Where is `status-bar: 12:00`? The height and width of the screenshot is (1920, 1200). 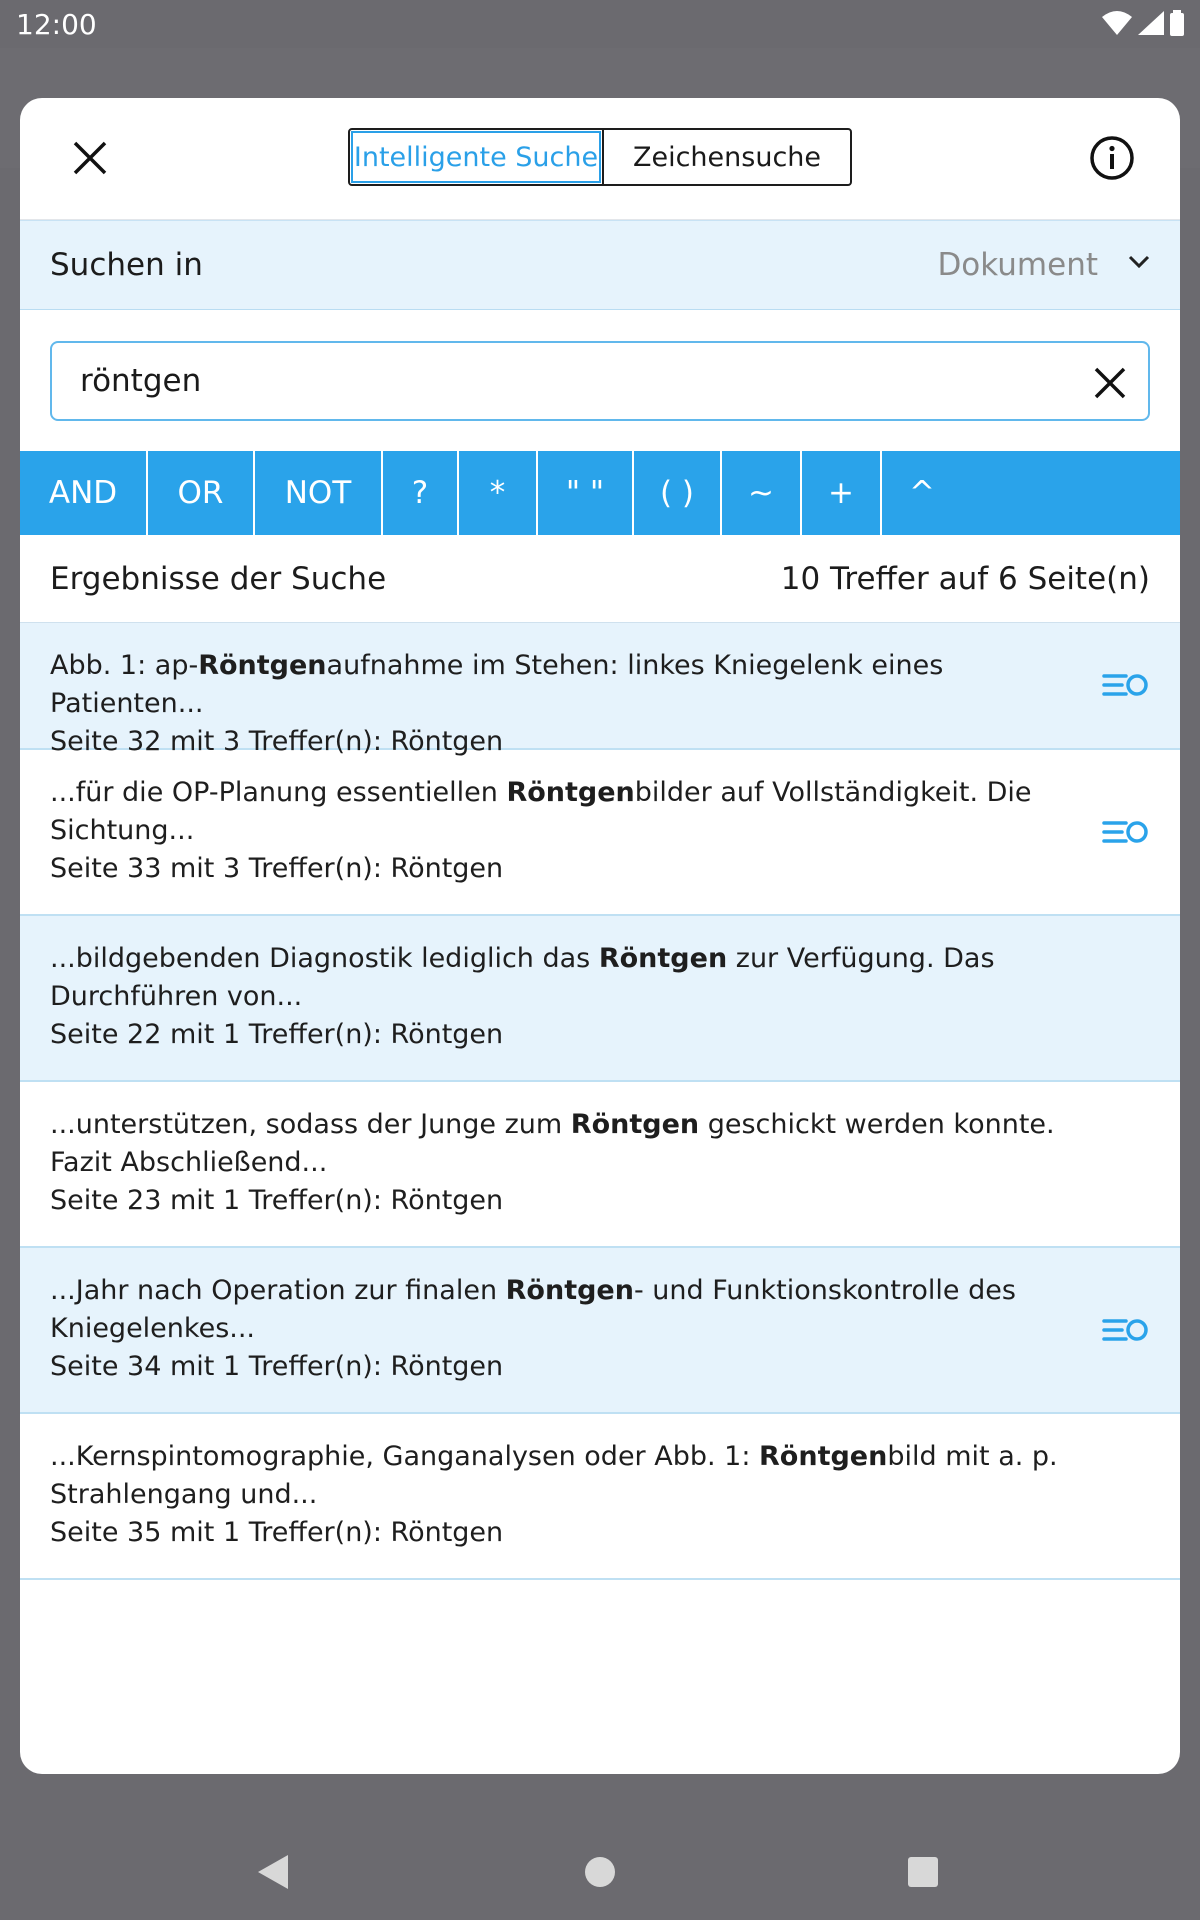 status-bar: 12:00 is located at coordinates (600, 24).